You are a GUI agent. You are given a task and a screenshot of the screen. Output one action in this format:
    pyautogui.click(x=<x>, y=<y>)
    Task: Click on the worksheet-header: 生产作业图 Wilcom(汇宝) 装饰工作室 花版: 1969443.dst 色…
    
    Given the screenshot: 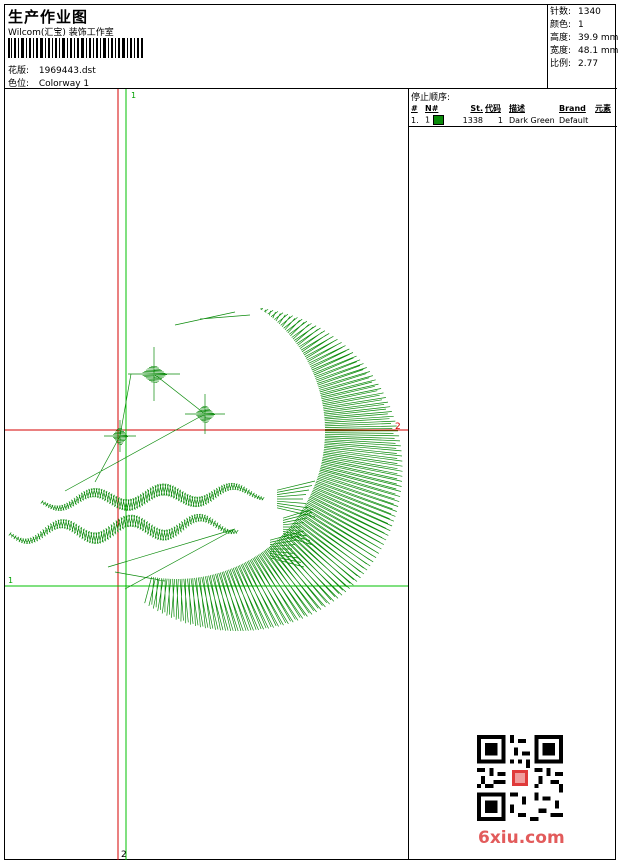 What is the action you would take?
    pyautogui.click(x=312, y=47)
    